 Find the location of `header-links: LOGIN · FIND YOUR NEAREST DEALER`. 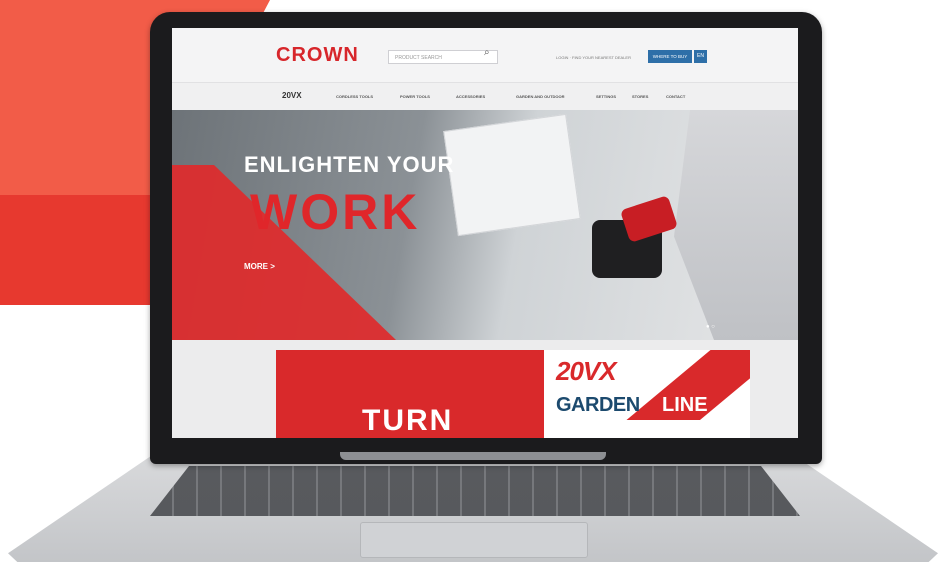

header-links: LOGIN · FIND YOUR NEAREST DEALER is located at coordinates (593, 57).